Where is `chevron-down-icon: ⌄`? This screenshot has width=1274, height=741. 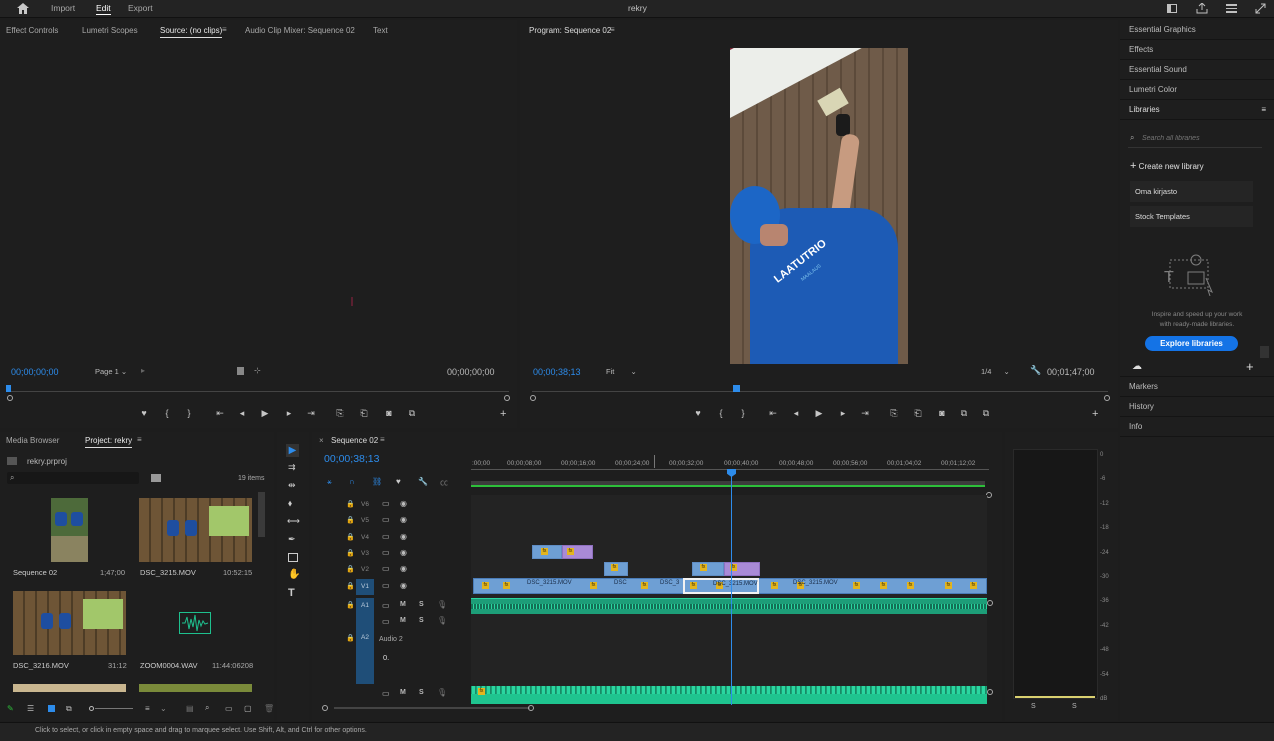 chevron-down-icon: ⌄ is located at coordinates (163, 708).